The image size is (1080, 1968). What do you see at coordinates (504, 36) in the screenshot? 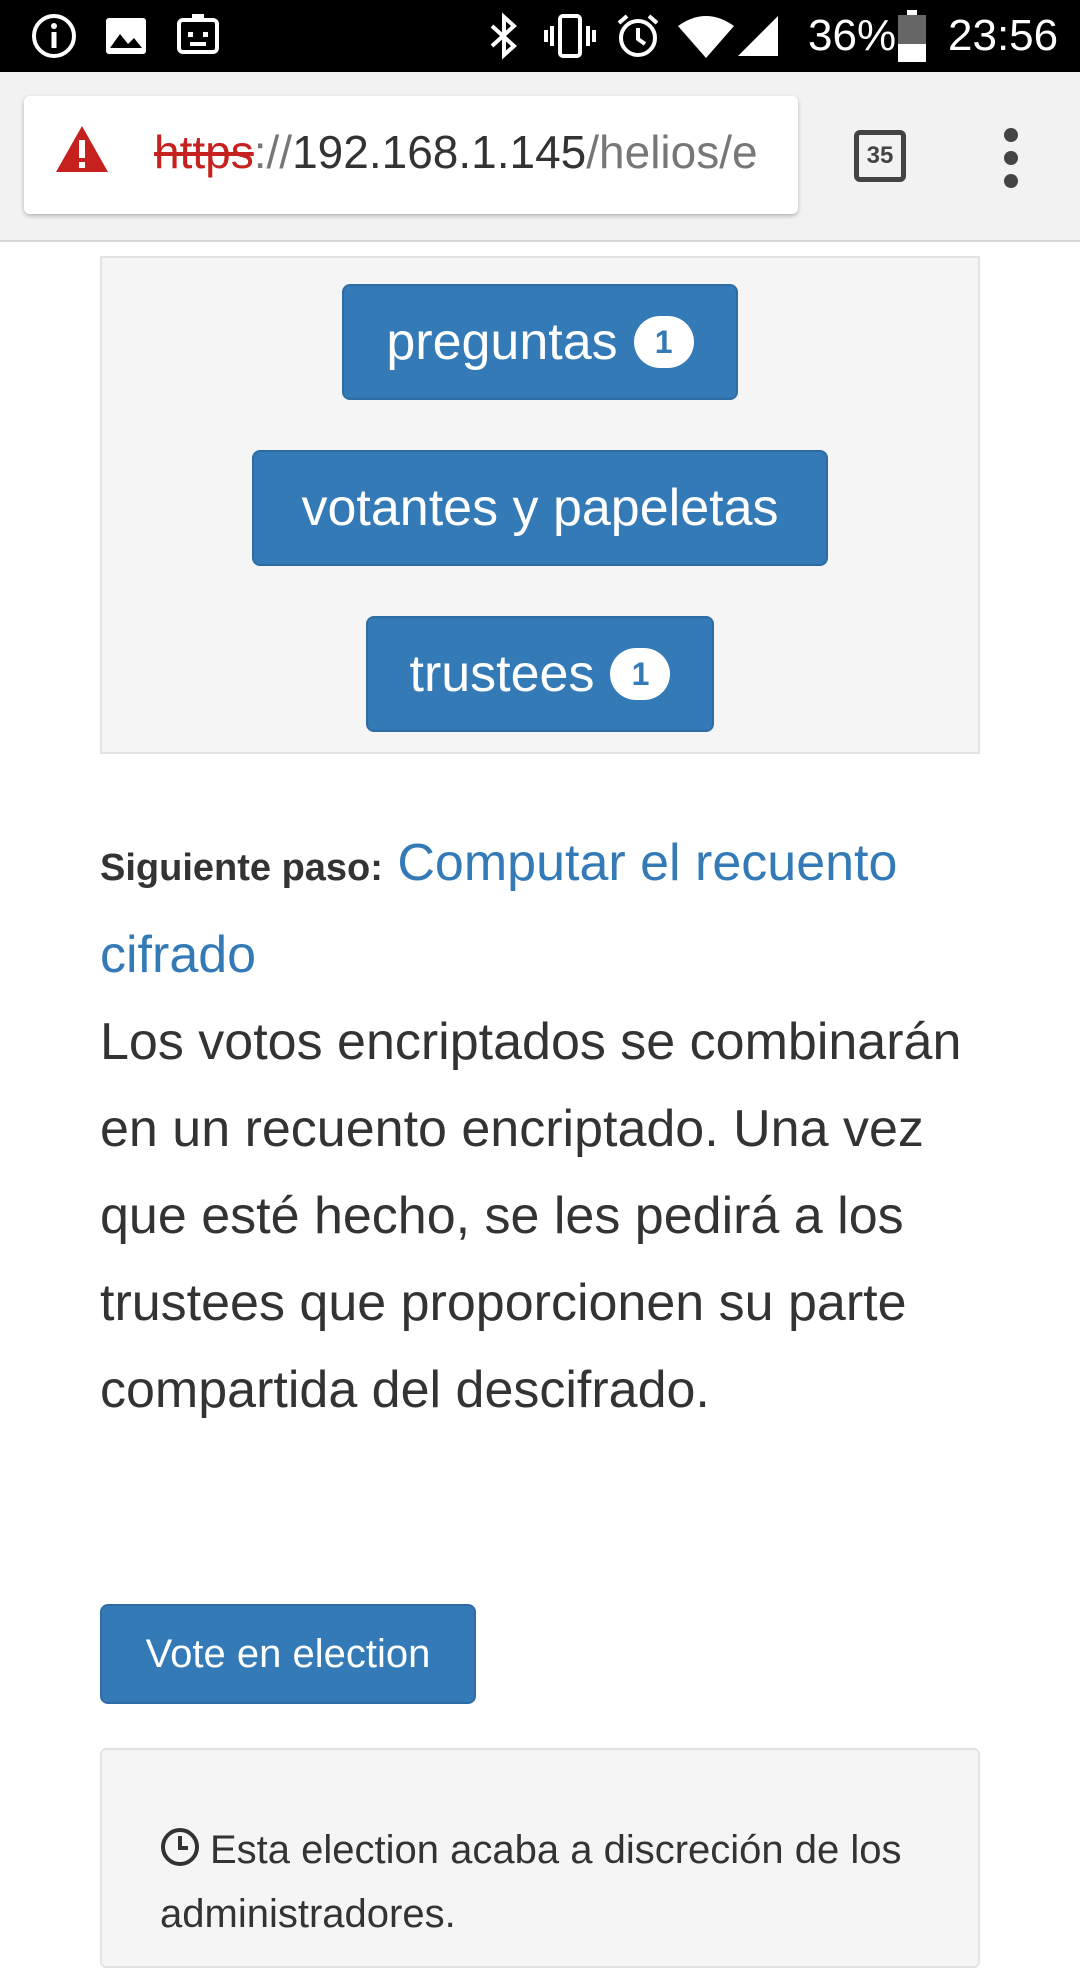
I see `bluetooth-icon` at bounding box center [504, 36].